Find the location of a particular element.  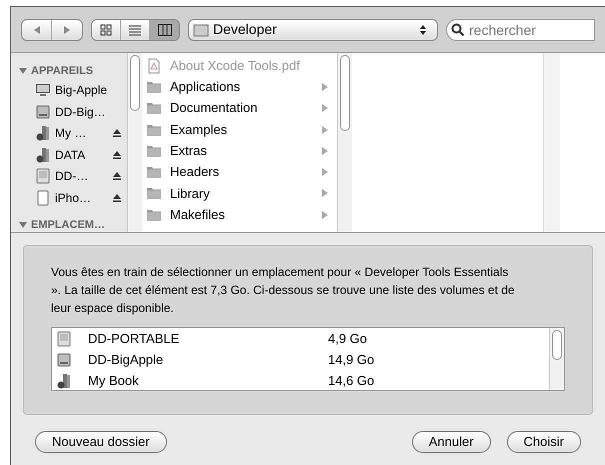

file-row: Applications is located at coordinates (239, 87).